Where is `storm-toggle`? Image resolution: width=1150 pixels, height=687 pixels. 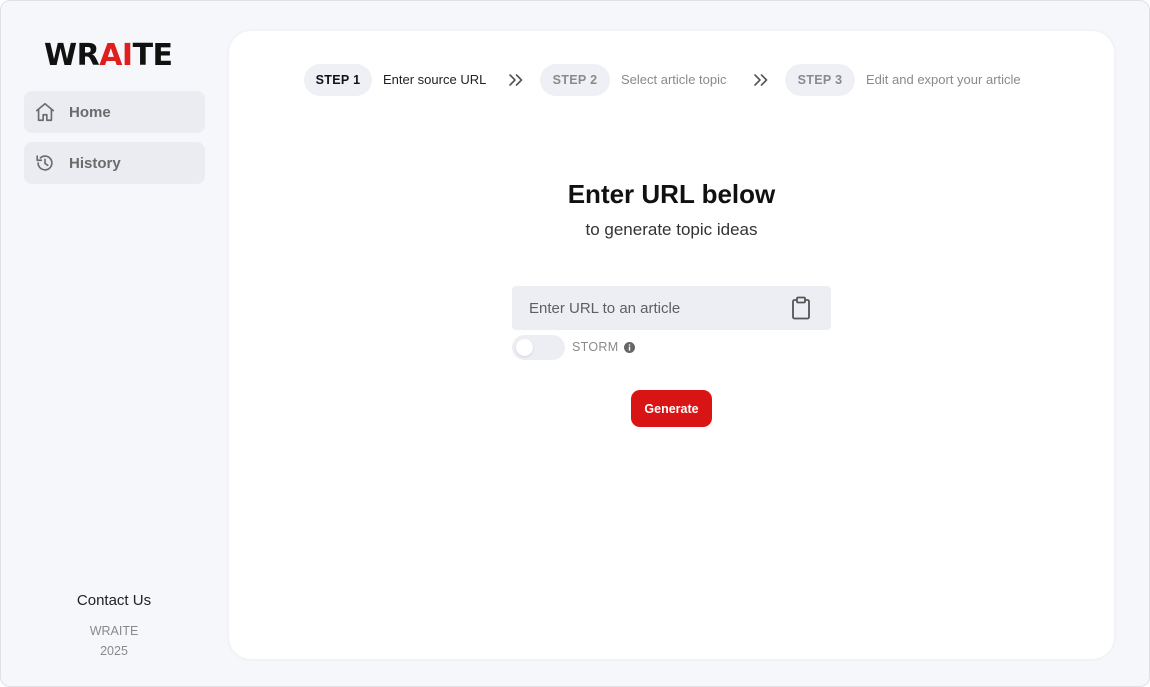
storm-toggle is located at coordinates (538, 347).